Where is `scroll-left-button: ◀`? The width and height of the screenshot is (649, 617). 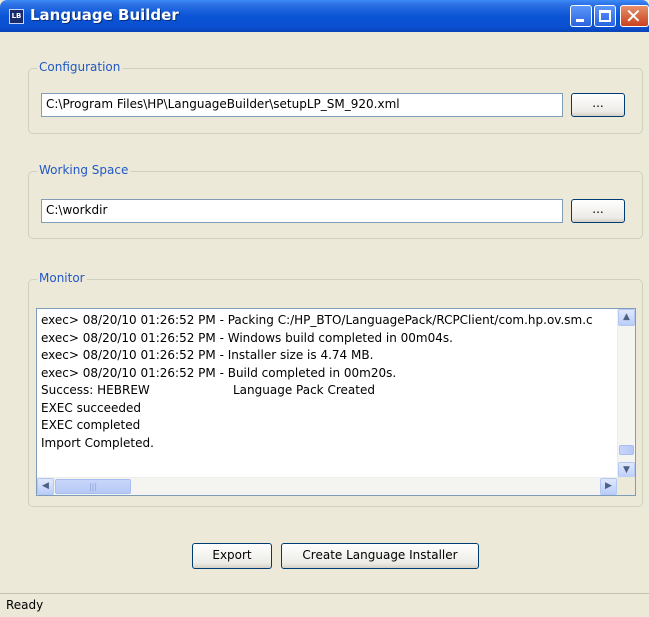 scroll-left-button: ◀ is located at coordinates (45, 486).